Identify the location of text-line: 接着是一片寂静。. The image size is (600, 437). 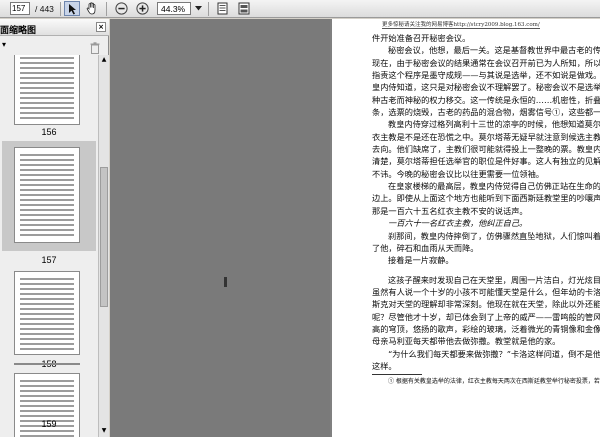
(421, 260).